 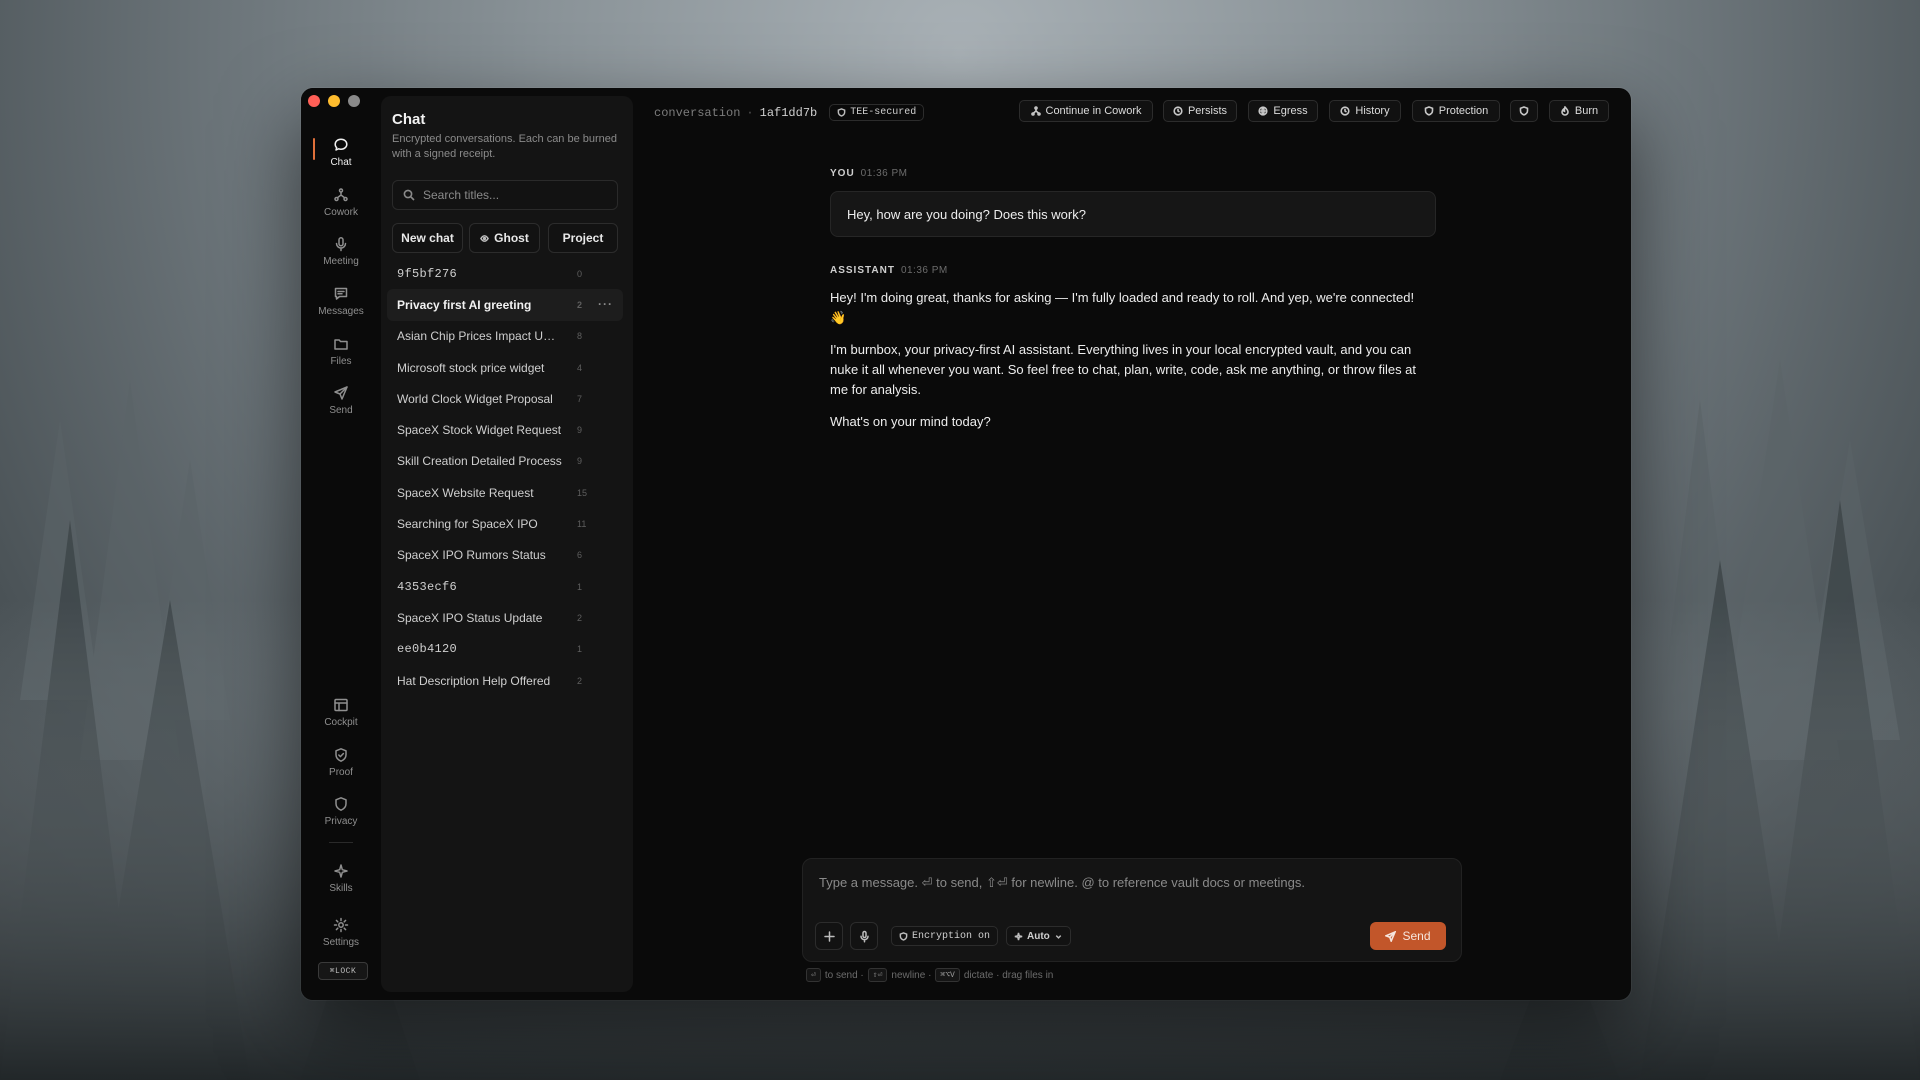 I want to click on assistant-role-label: ASSISTANT, so click(x=862, y=270).